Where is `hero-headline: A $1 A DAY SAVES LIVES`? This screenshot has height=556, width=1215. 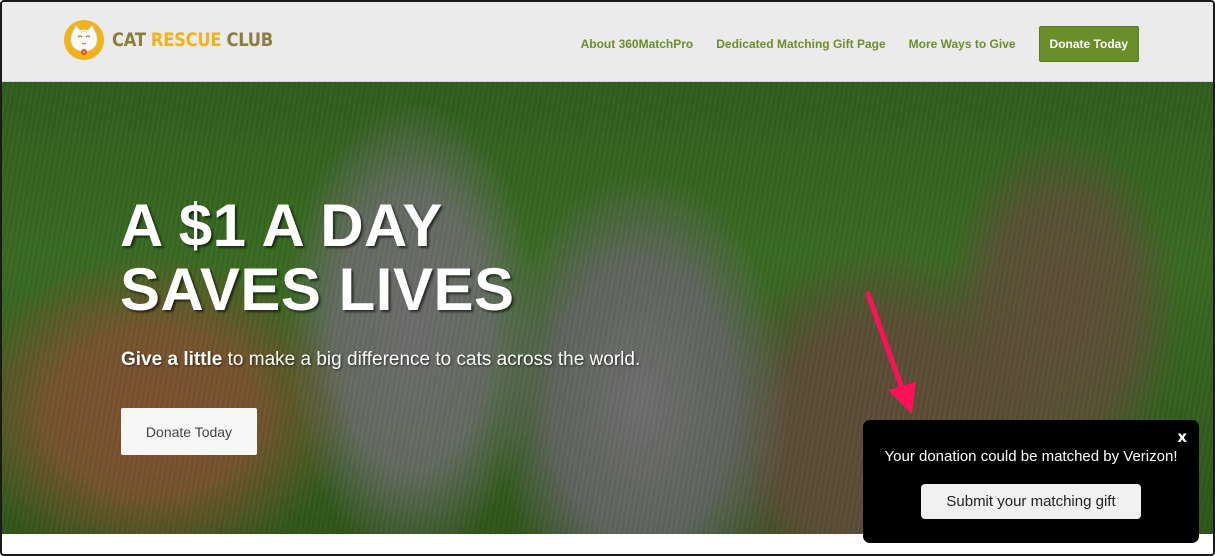
hero-headline: A $1 A DAY SAVES LIVES is located at coordinates (317, 258).